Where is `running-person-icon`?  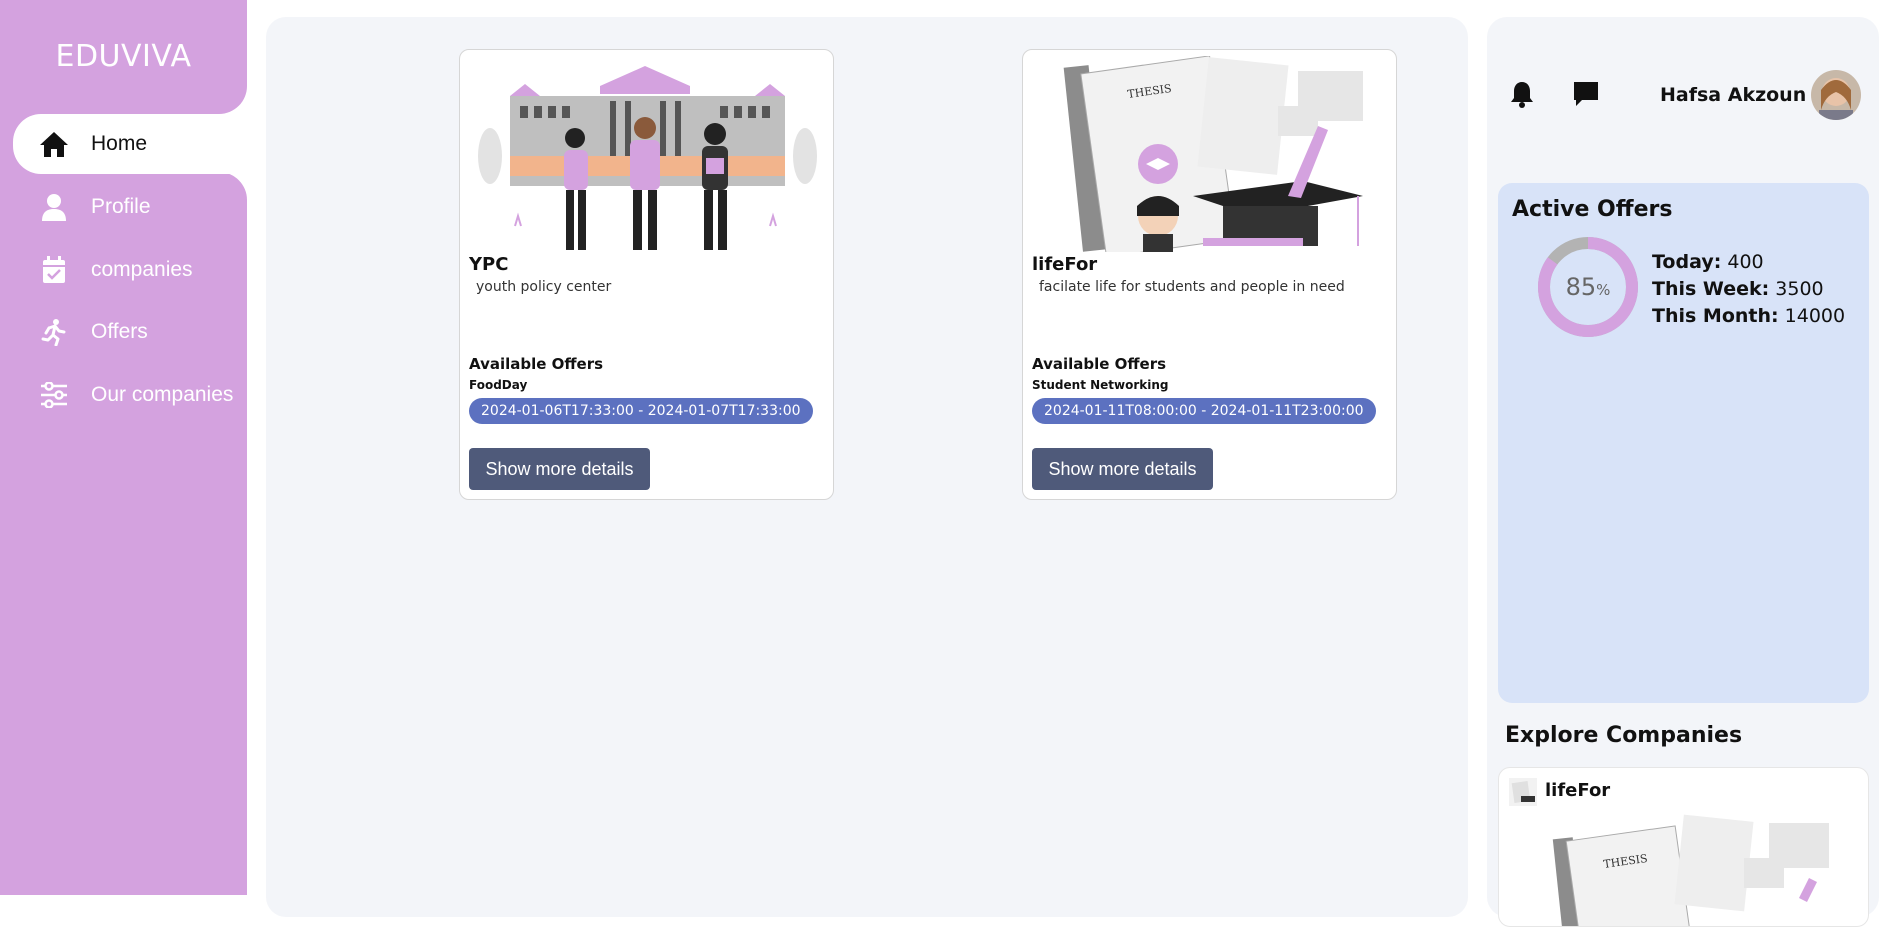 running-person-icon is located at coordinates (54, 332).